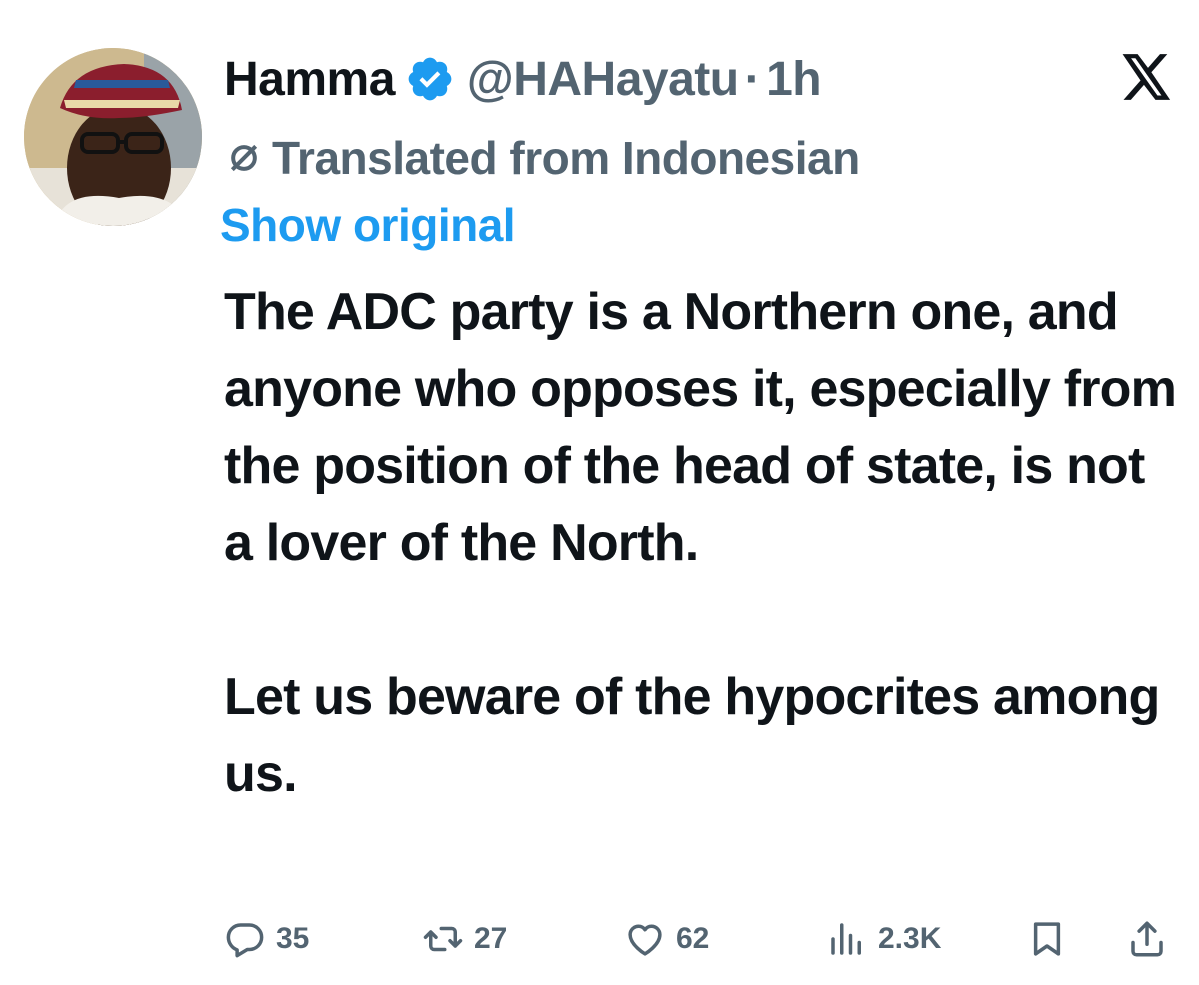 This screenshot has width=1199, height=985. I want to click on like-button: 62, so click(666, 939).